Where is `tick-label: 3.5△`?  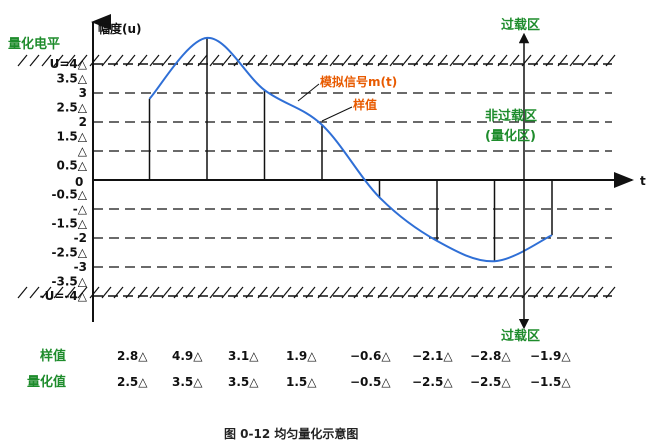 tick-label: 3.5△ is located at coordinates (72, 79).